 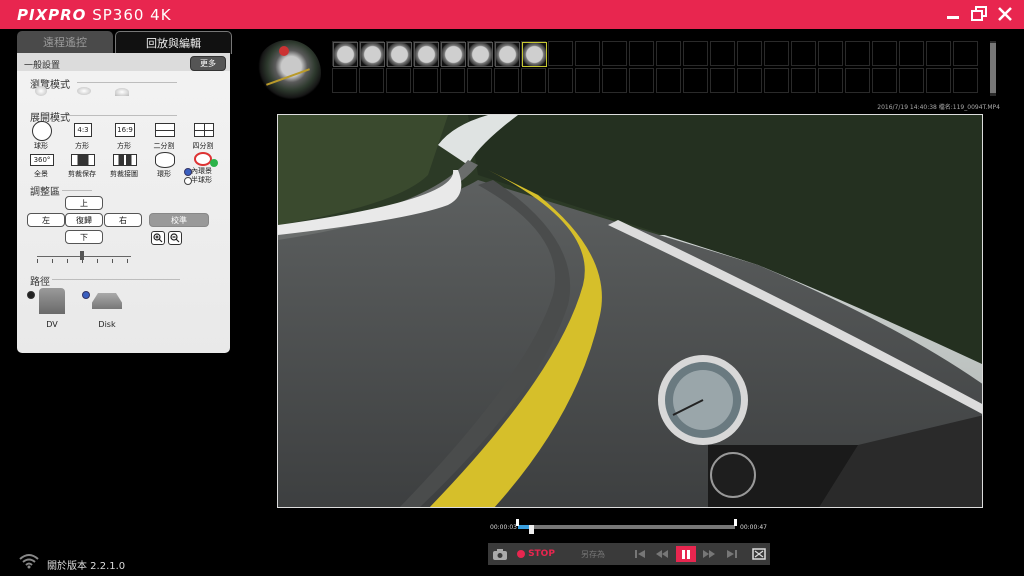 What do you see at coordinates (52, 324) in the screenshot?
I see `path-option-dv: DV` at bounding box center [52, 324].